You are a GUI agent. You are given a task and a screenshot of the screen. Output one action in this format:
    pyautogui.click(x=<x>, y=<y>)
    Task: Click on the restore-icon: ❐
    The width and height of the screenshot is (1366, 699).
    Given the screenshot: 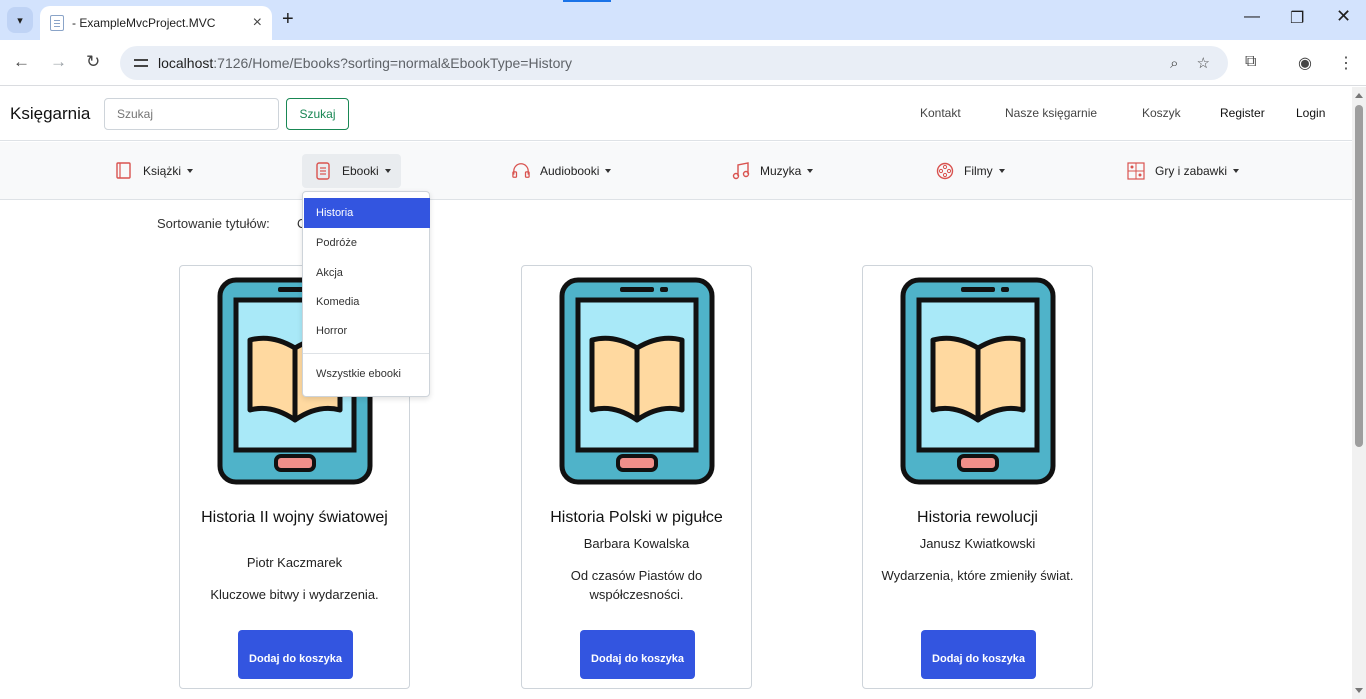 What is the action you would take?
    pyautogui.click(x=1297, y=18)
    